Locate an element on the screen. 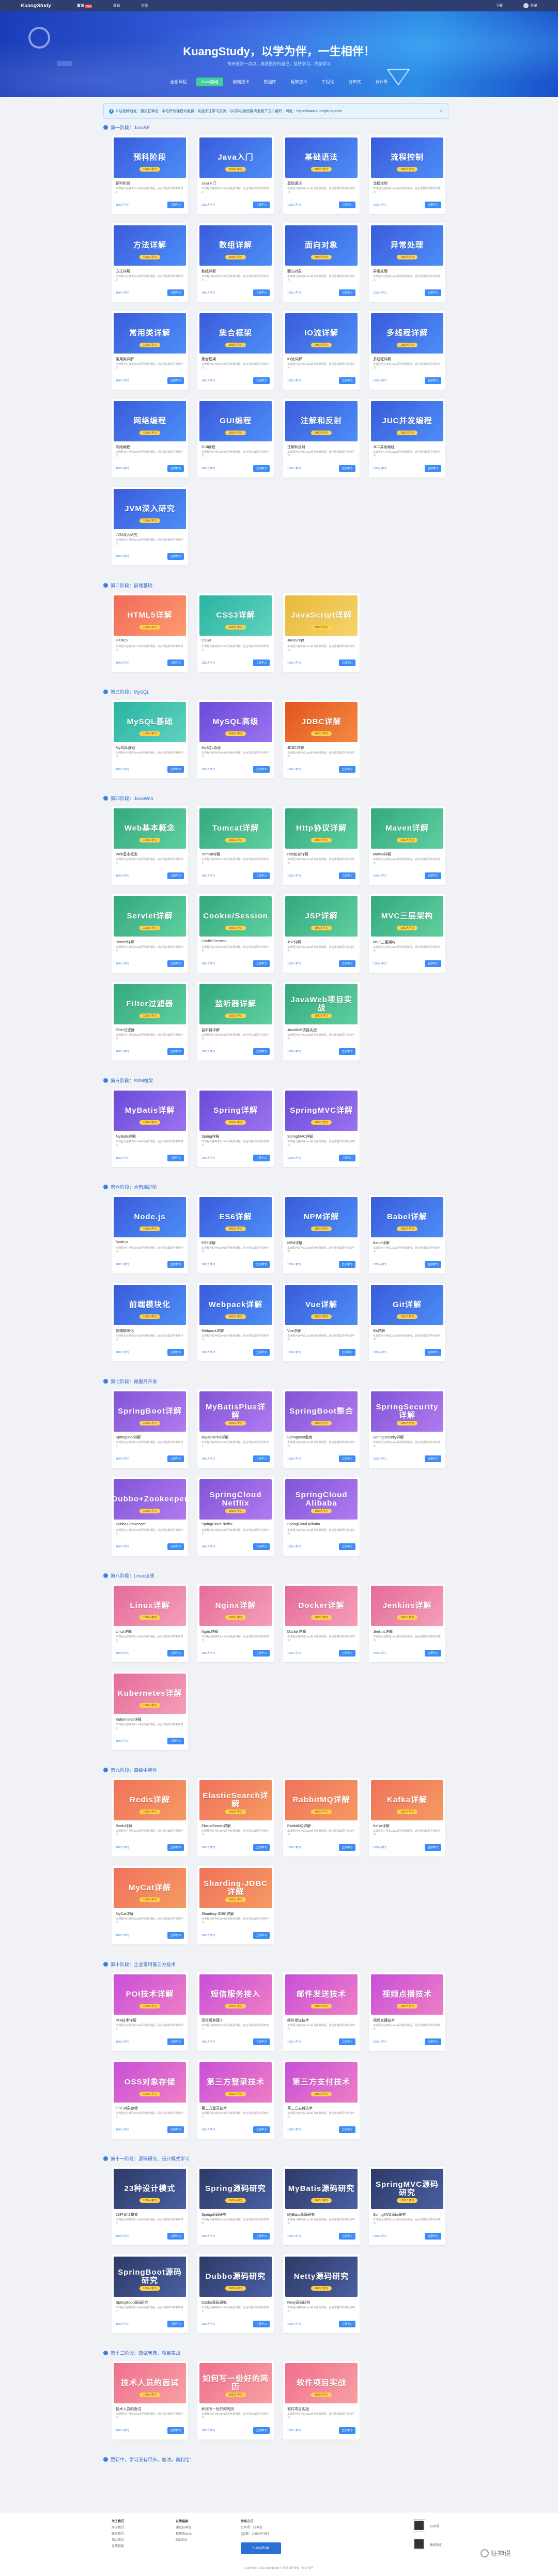 This screenshot has width=558, height=2576. course-cover: 技术人员的面试 1000人学习 is located at coordinates (150, 2383).